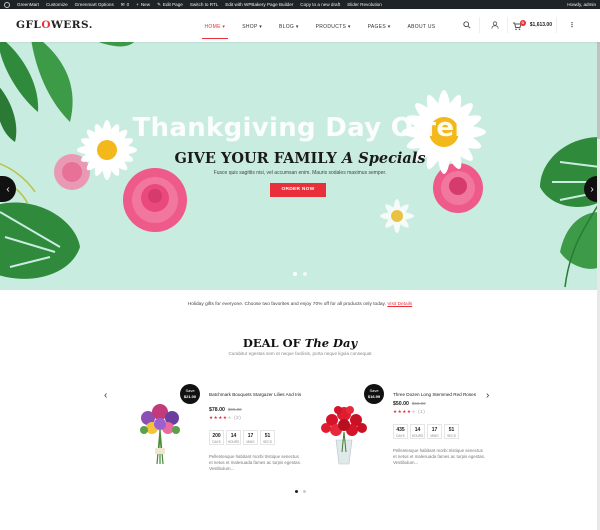  I want to click on nav-item-shop: SHOP ▾, so click(252, 27).